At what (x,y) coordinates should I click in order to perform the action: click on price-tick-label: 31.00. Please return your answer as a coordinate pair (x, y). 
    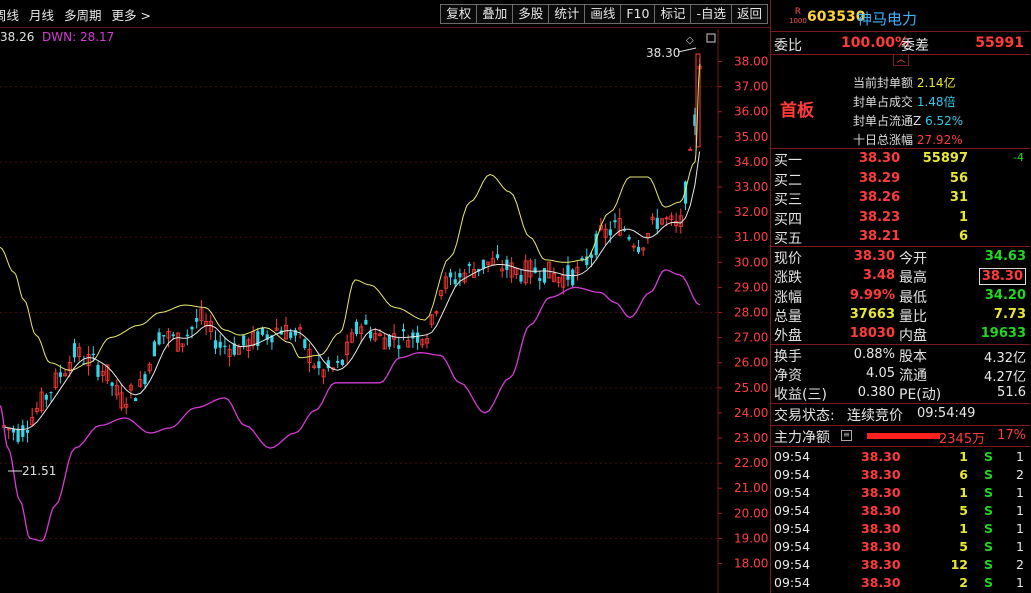
    Looking at the image, I should click on (751, 237).